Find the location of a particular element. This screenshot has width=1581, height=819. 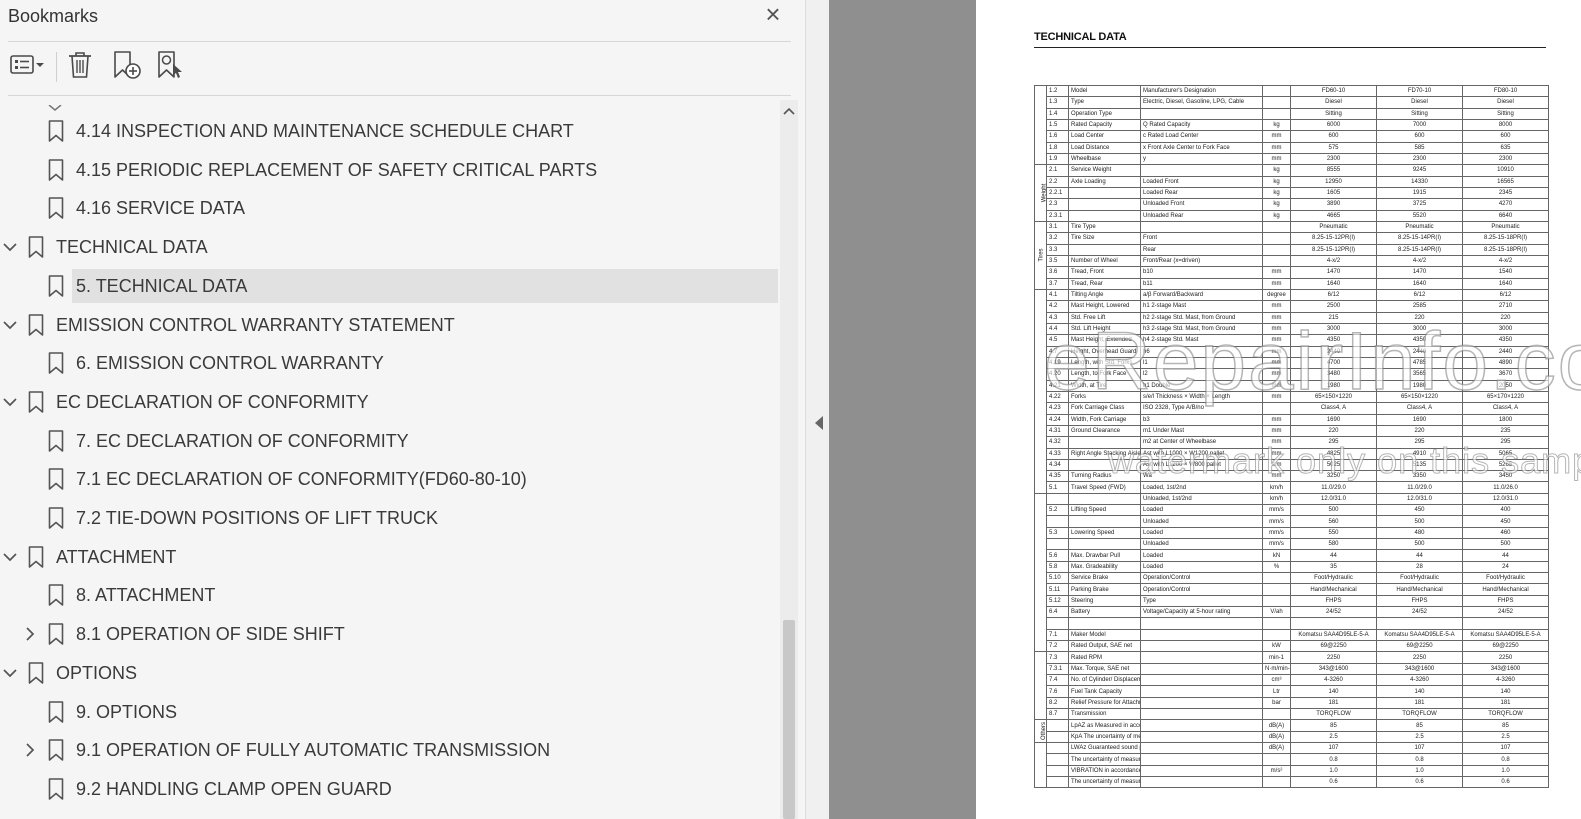

group-label: Performance is located at coordinates (1040, 572).